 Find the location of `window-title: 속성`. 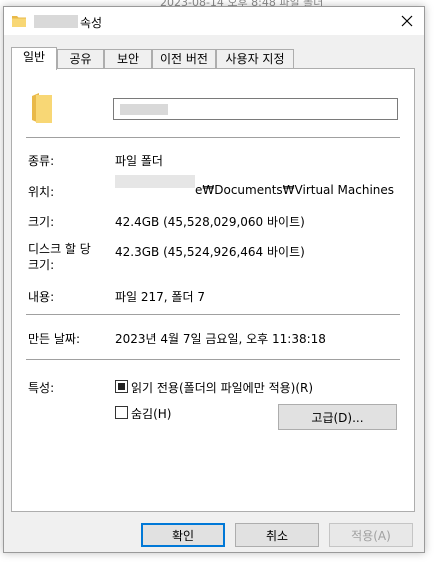

window-title: 속성 is located at coordinates (91, 23).